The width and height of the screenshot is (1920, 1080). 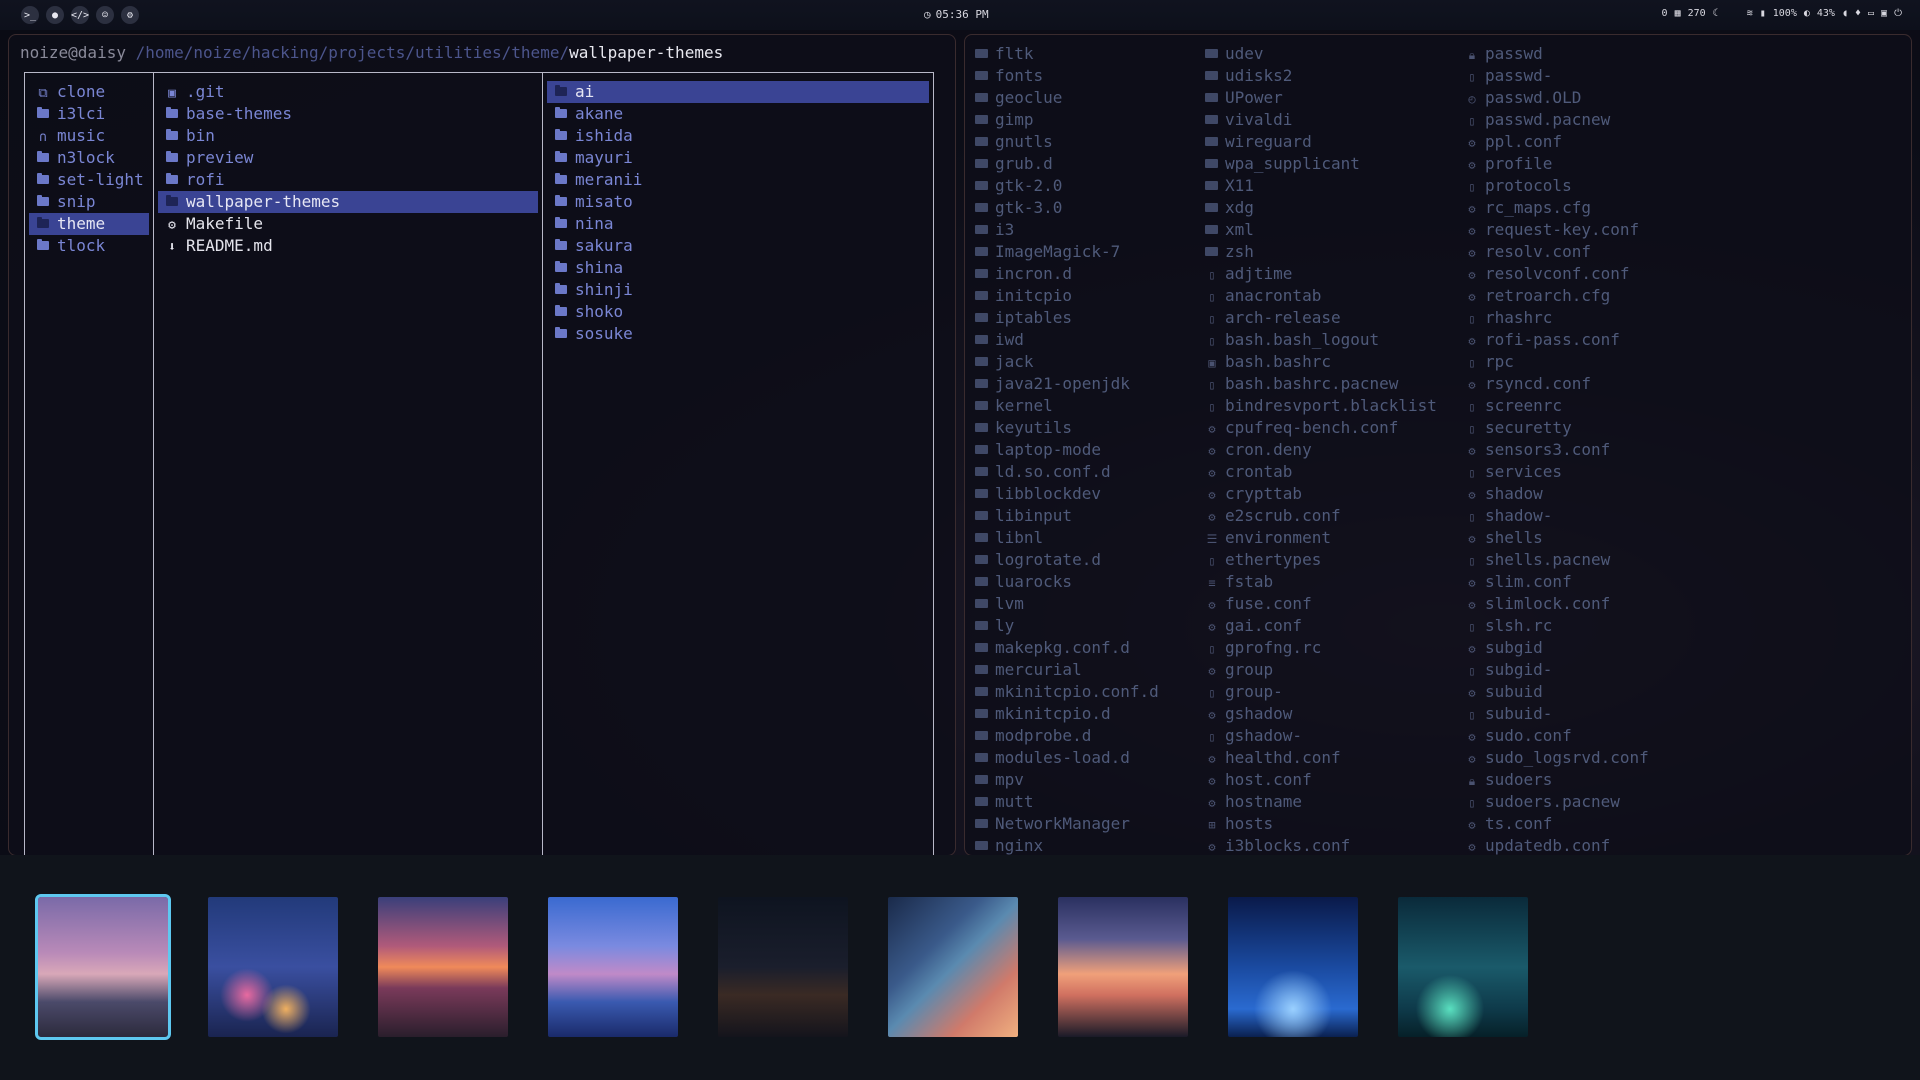 What do you see at coordinates (89, 180) in the screenshot?
I see `col1-entry: set-light` at bounding box center [89, 180].